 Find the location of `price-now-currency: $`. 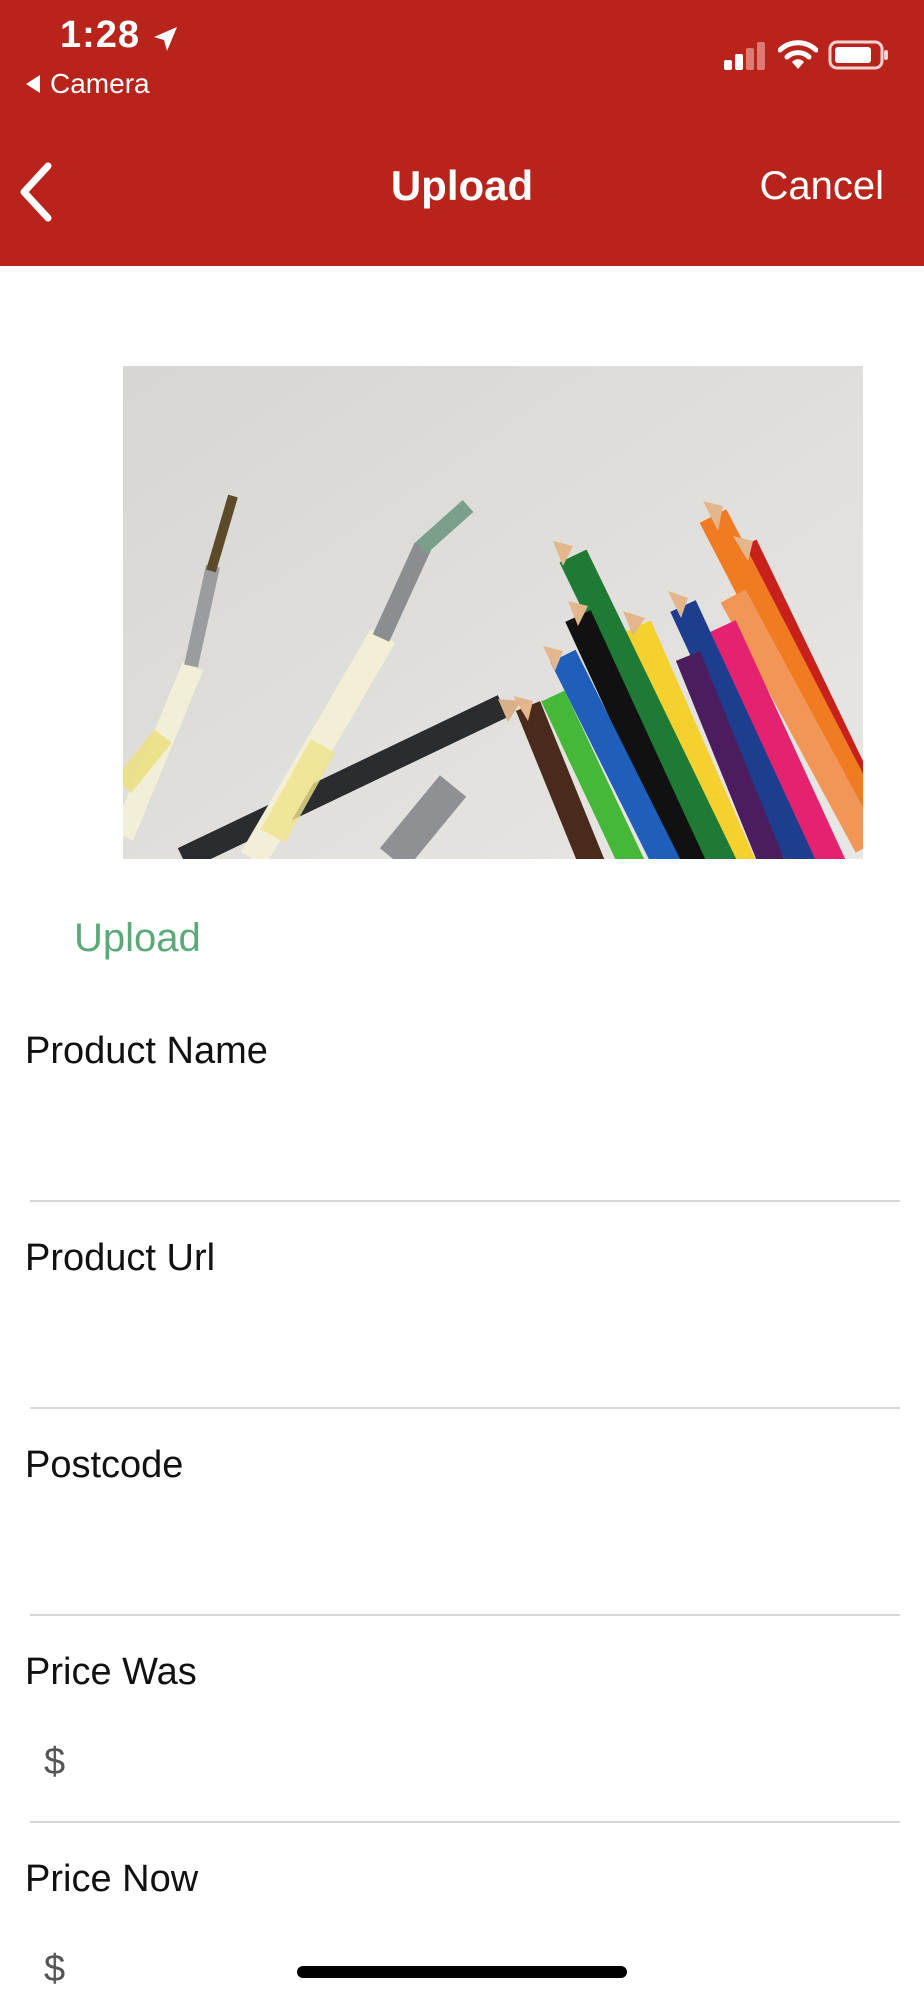

price-now-currency: $ is located at coordinates (55, 1969).